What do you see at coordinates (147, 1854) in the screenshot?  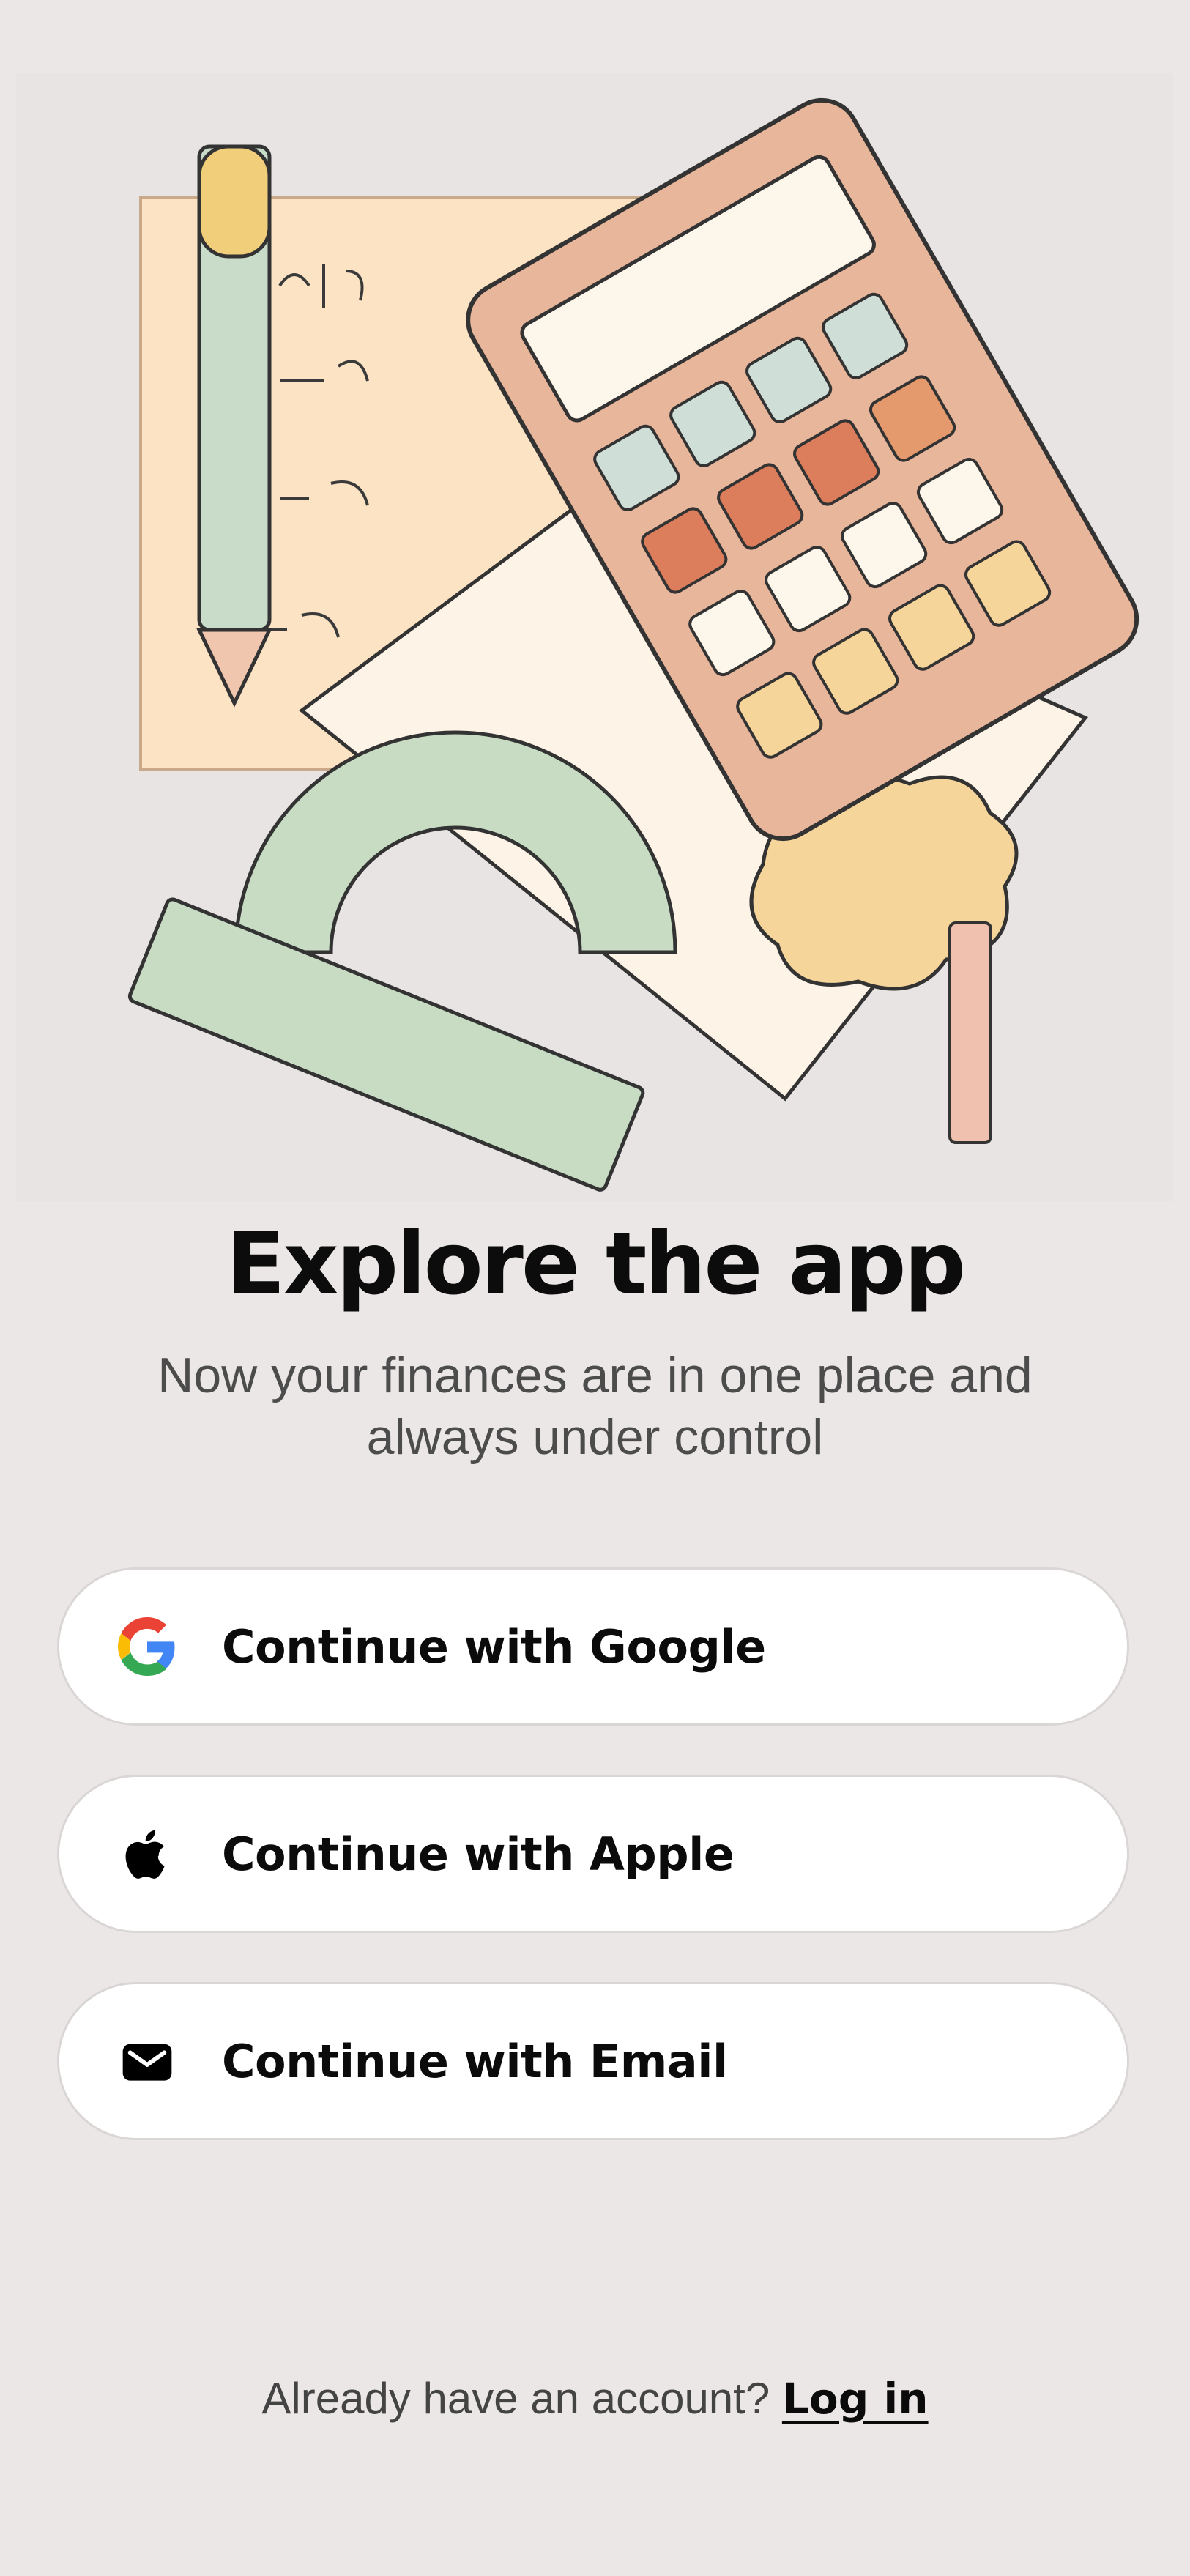 I see `apple-icon` at bounding box center [147, 1854].